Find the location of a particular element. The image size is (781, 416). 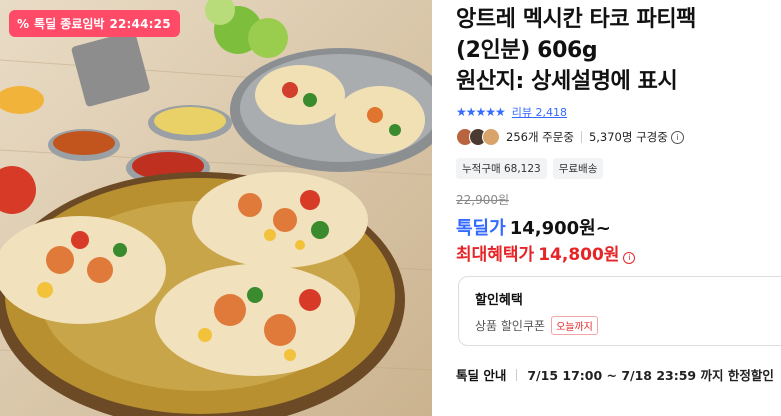

product-title-line: 원산지: 상세설명에 표시 is located at coordinates (567, 81).